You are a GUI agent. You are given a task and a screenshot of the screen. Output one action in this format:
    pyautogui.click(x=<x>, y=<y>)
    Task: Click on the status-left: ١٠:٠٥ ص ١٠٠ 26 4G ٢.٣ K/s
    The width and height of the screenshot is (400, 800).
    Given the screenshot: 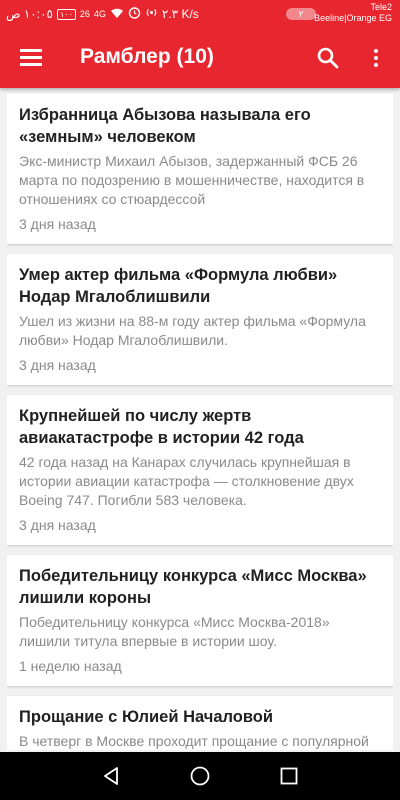 What is the action you would take?
    pyautogui.click(x=102, y=14)
    